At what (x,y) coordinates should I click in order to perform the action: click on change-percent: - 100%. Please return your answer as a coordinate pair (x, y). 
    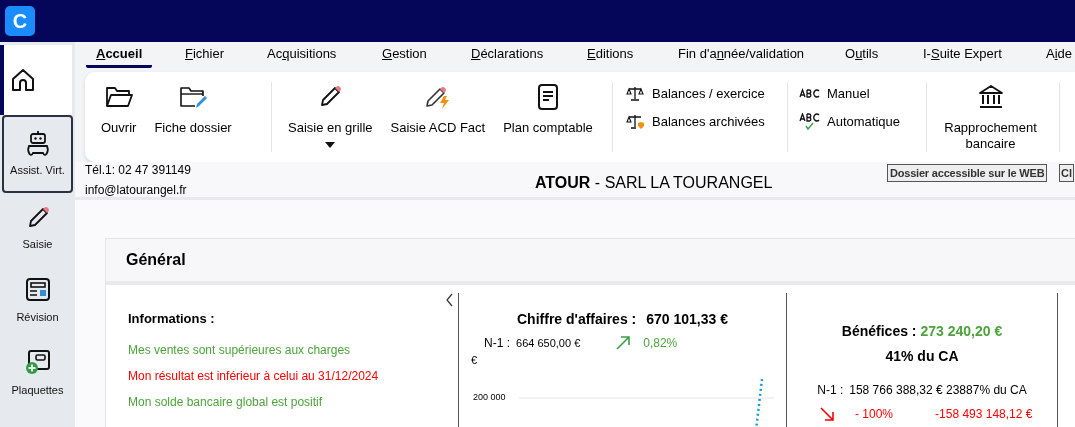
    Looking at the image, I should click on (874, 414).